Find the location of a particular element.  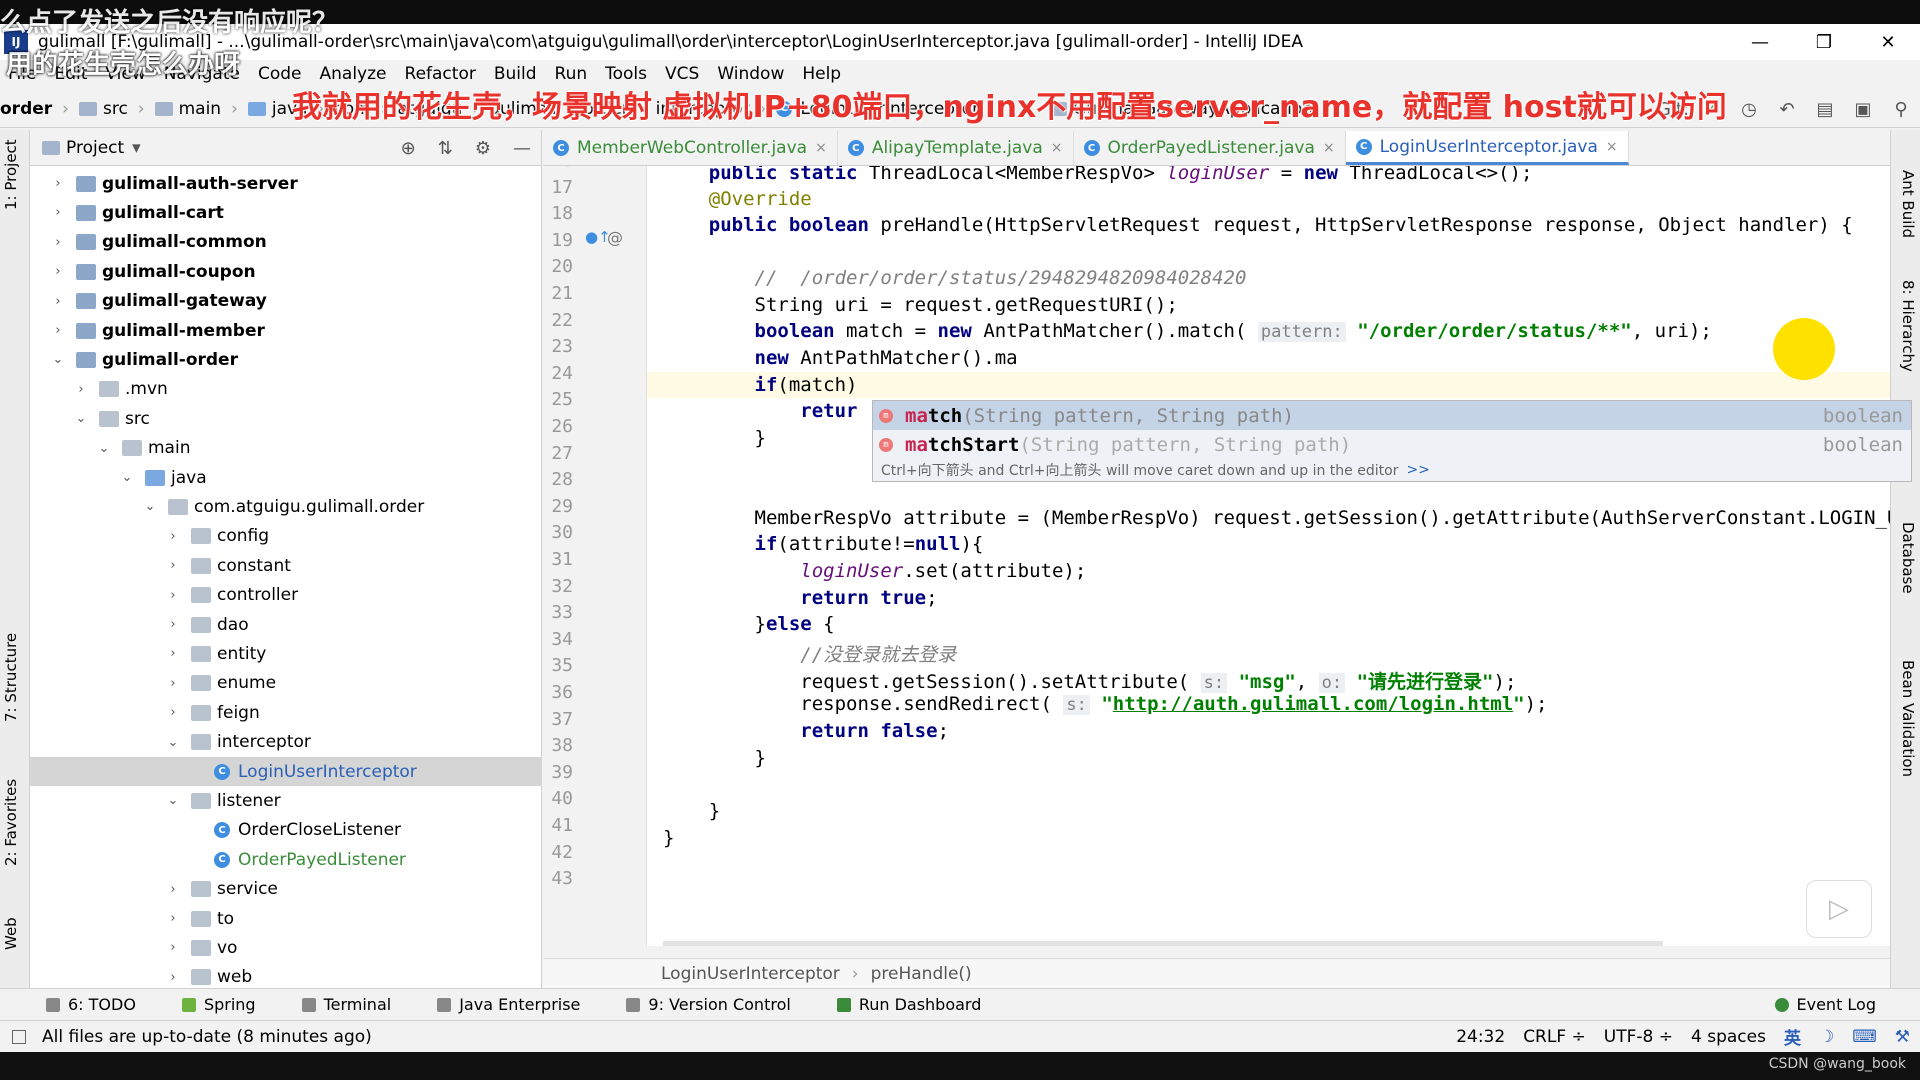

wrench-icon: ⚒ is located at coordinates (1902, 1037).